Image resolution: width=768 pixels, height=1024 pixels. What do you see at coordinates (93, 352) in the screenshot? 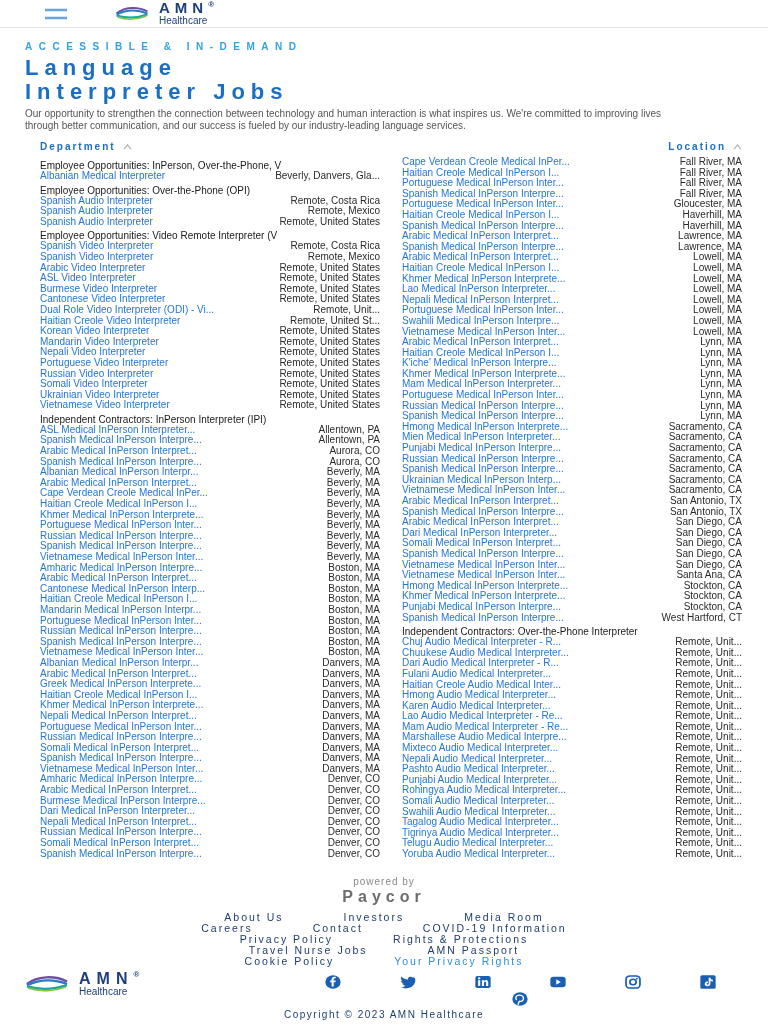
I see `job-title-link: Nepali Video Interpreter` at bounding box center [93, 352].